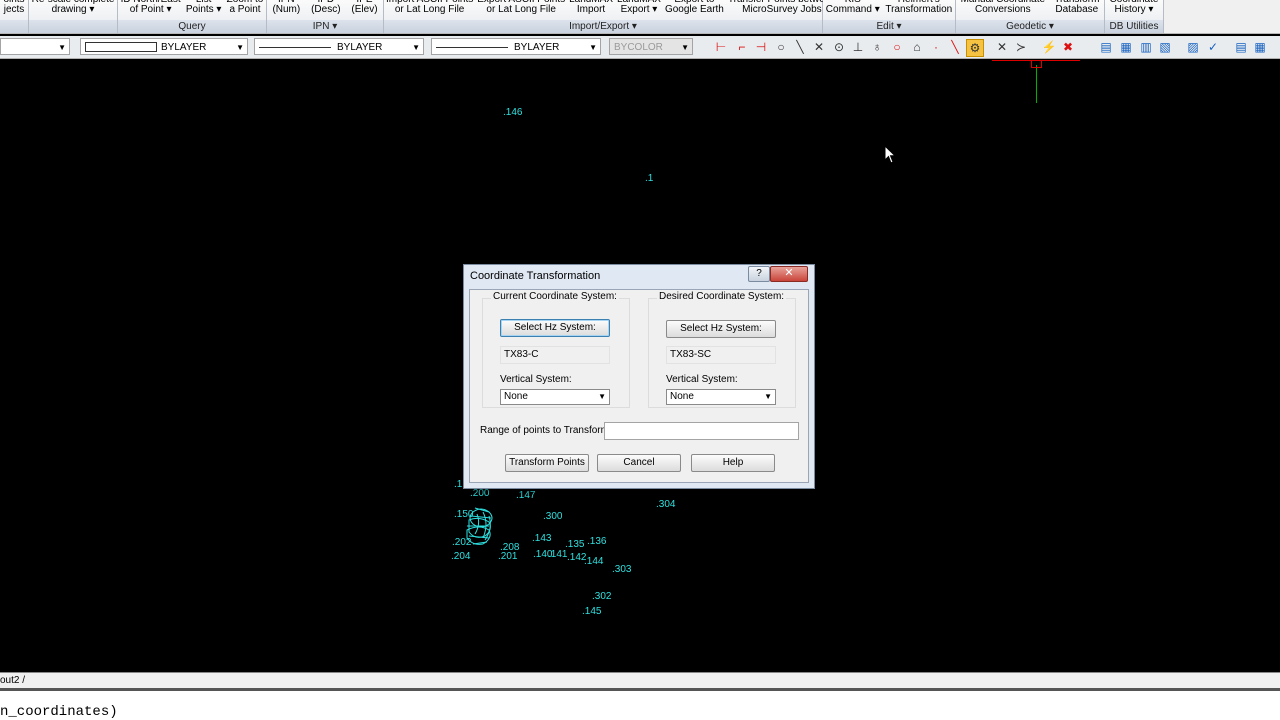  Describe the element at coordinates (955, 47) in the screenshot. I see `snap-extension-icon: ╲` at that location.